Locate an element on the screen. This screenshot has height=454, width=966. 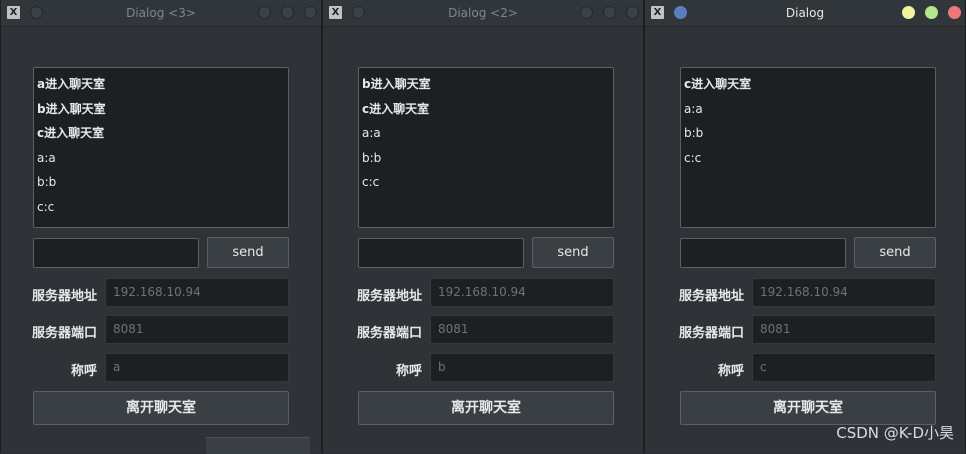
chat-log: b进入聊天室 c进入聊天室 a:a b:b c:c is located at coordinates (486, 147).